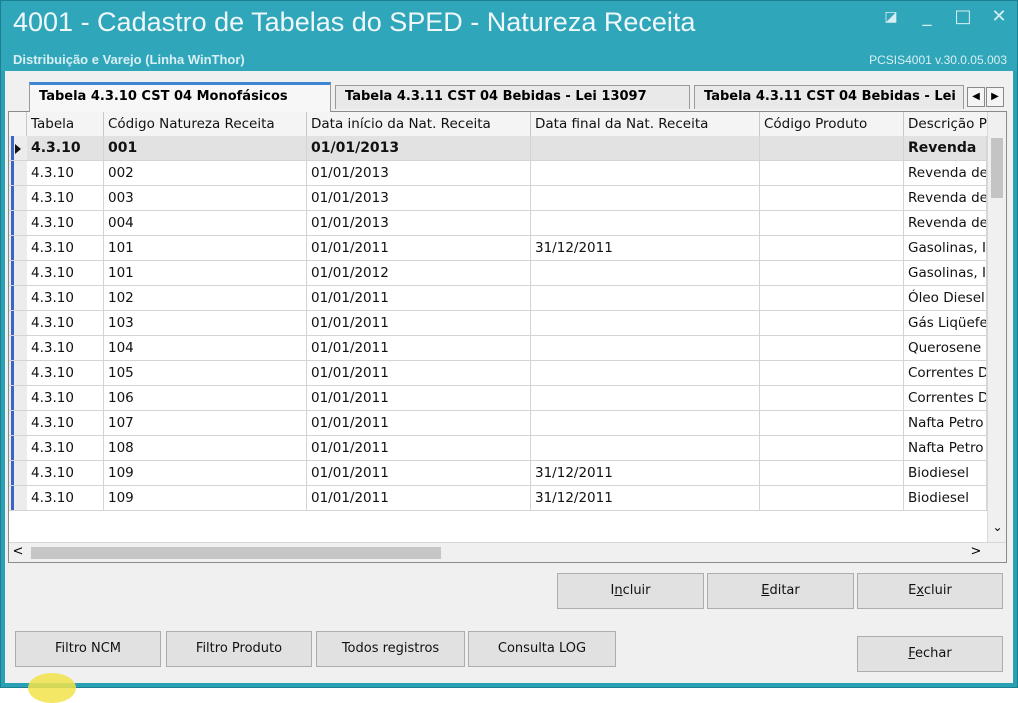  I want to click on table-row: 4.3.10 104 01/01/2011 Querosene, so click(507, 348).